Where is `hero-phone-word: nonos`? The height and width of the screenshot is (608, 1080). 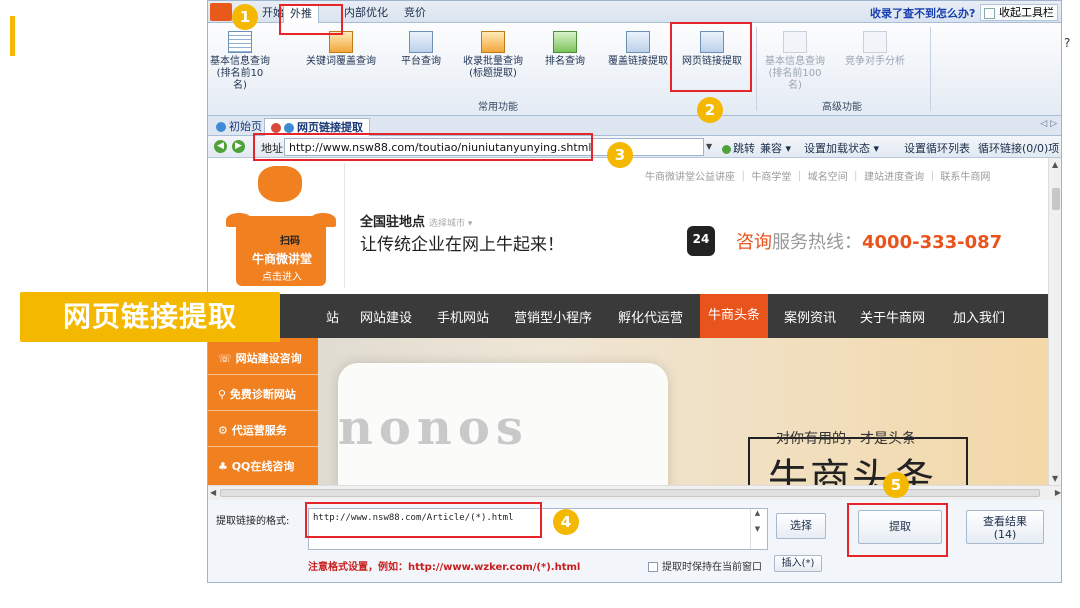 hero-phone-word: nonos is located at coordinates (433, 428).